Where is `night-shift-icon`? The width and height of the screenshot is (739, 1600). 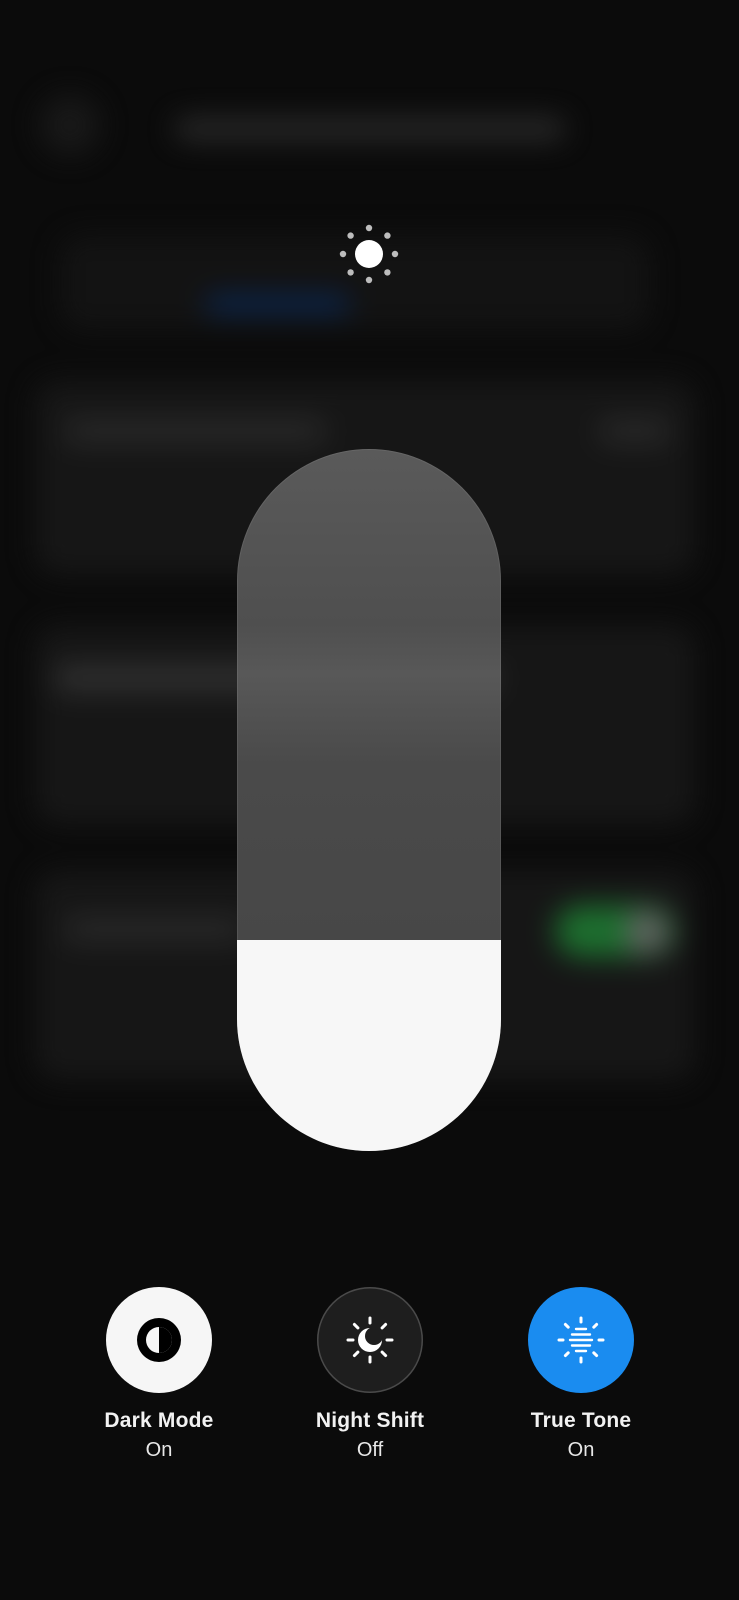 night-shift-icon is located at coordinates (370, 1340).